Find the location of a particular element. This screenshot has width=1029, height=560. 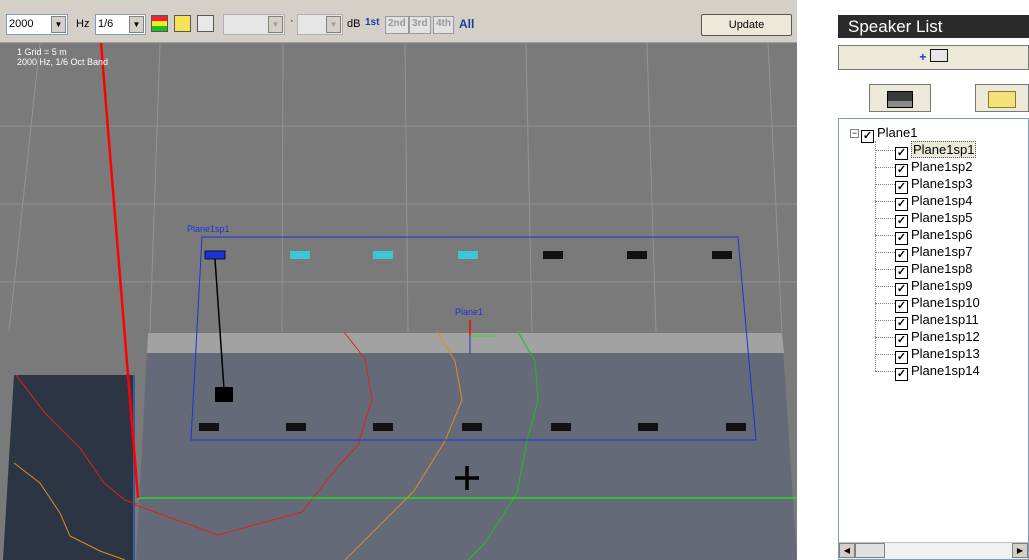

order-1st-button: 1st is located at coordinates (372, 25).